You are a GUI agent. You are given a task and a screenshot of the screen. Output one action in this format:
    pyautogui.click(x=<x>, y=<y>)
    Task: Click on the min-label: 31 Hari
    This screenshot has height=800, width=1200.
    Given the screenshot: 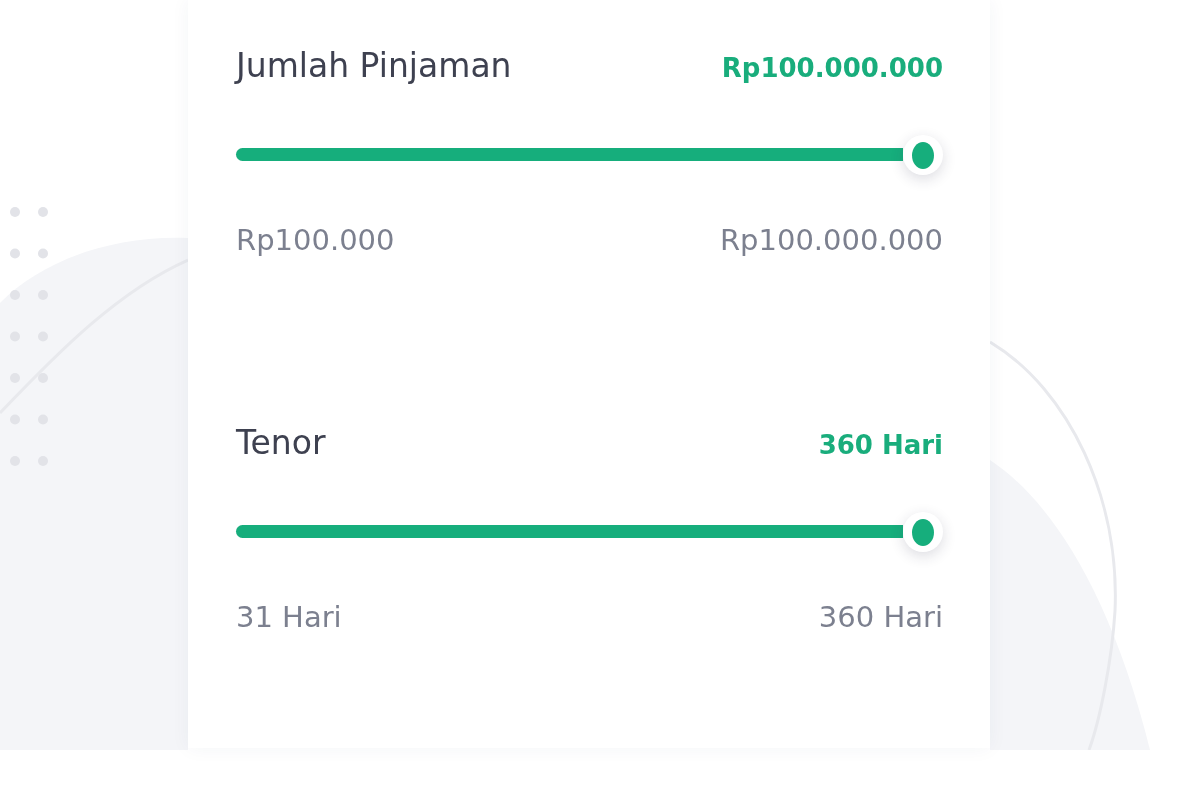 What is the action you would take?
    pyautogui.click(x=289, y=617)
    